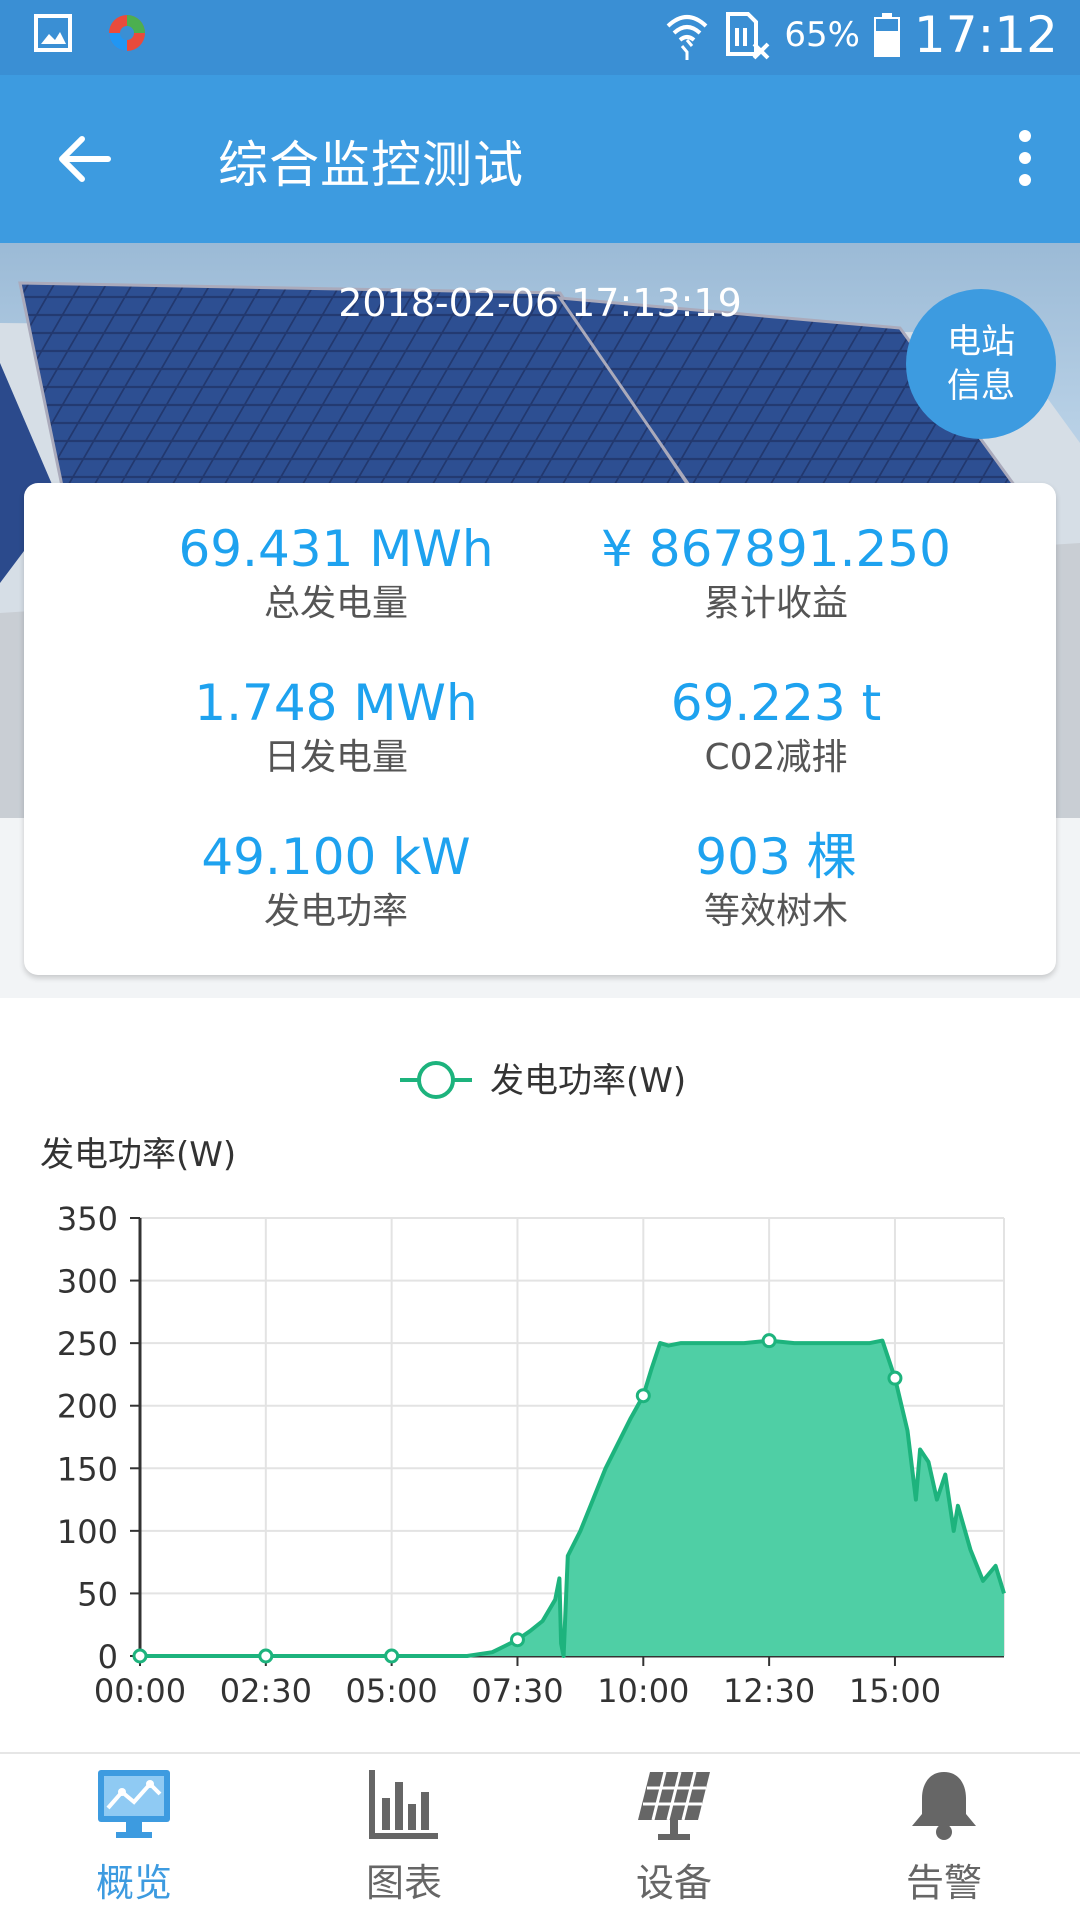 This screenshot has height=1922, width=1080. I want to click on page-title: 综合监控测试, so click(371, 165).